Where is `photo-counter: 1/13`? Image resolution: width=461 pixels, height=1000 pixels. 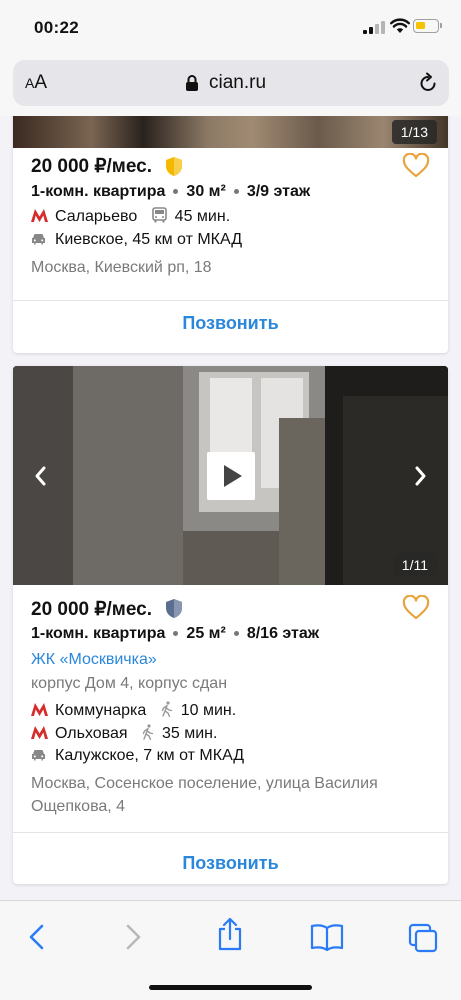 photo-counter: 1/13 is located at coordinates (414, 132).